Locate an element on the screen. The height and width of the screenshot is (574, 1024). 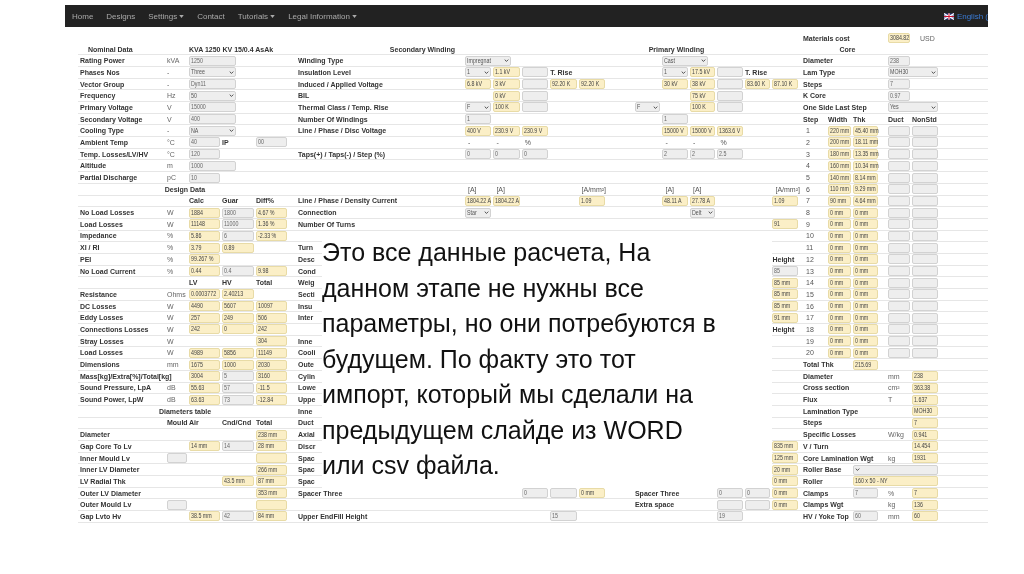
nav-link: Legal Information is located at coordinates (322, 16).